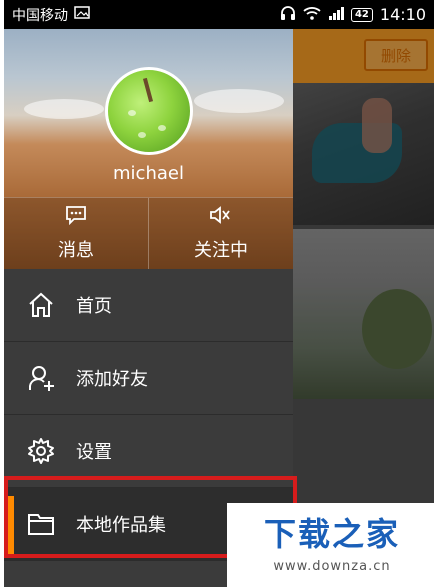 The height and width of the screenshot is (587, 437). What do you see at coordinates (312, 15) in the screenshot?
I see `wifi-icon` at bounding box center [312, 15].